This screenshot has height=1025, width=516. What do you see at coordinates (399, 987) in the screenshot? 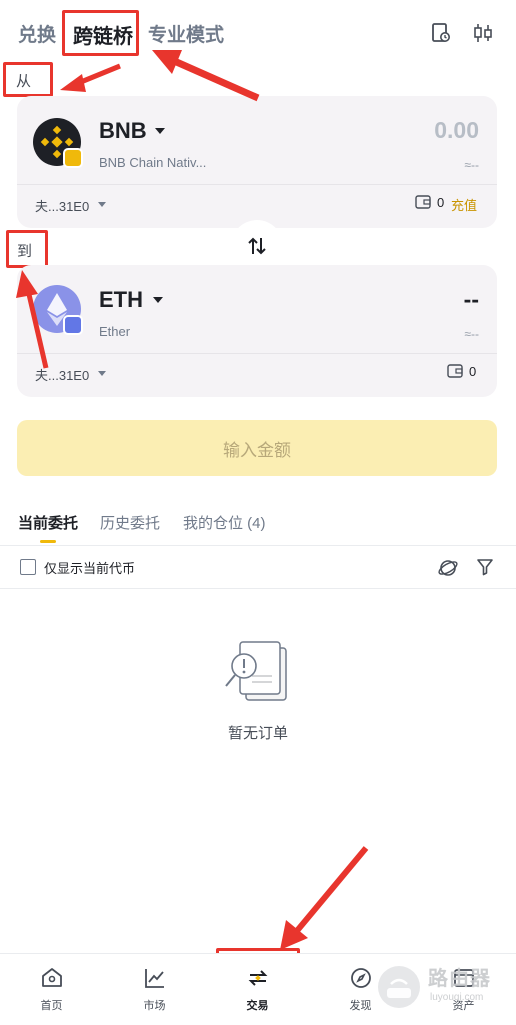
I see `router-logo-icon` at bounding box center [399, 987].